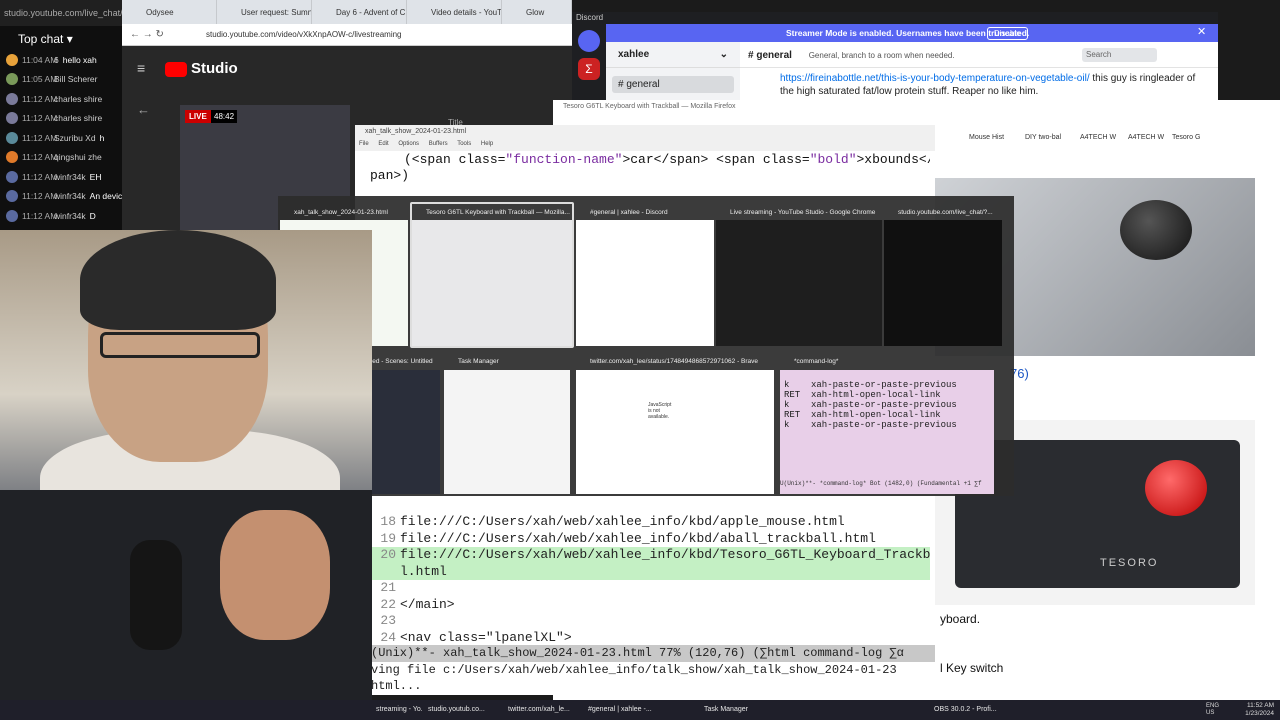 The height and width of the screenshot is (720, 1280). I want to click on code-text: >car</span> <span class=, so click(716, 159).